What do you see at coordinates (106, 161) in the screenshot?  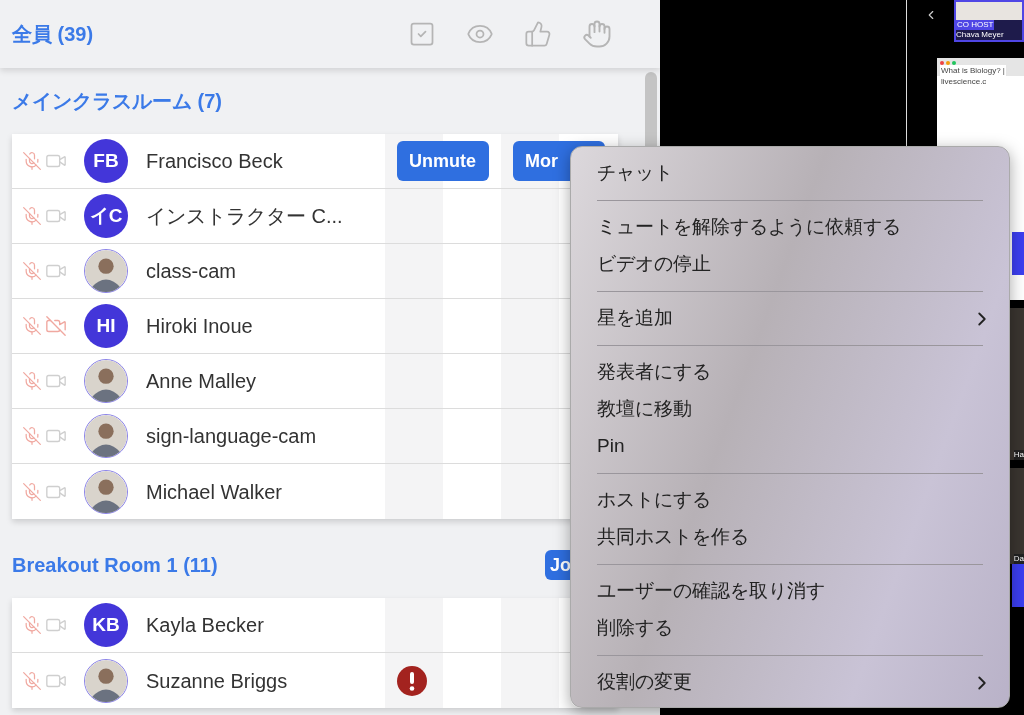 I see `avatar: FB` at bounding box center [106, 161].